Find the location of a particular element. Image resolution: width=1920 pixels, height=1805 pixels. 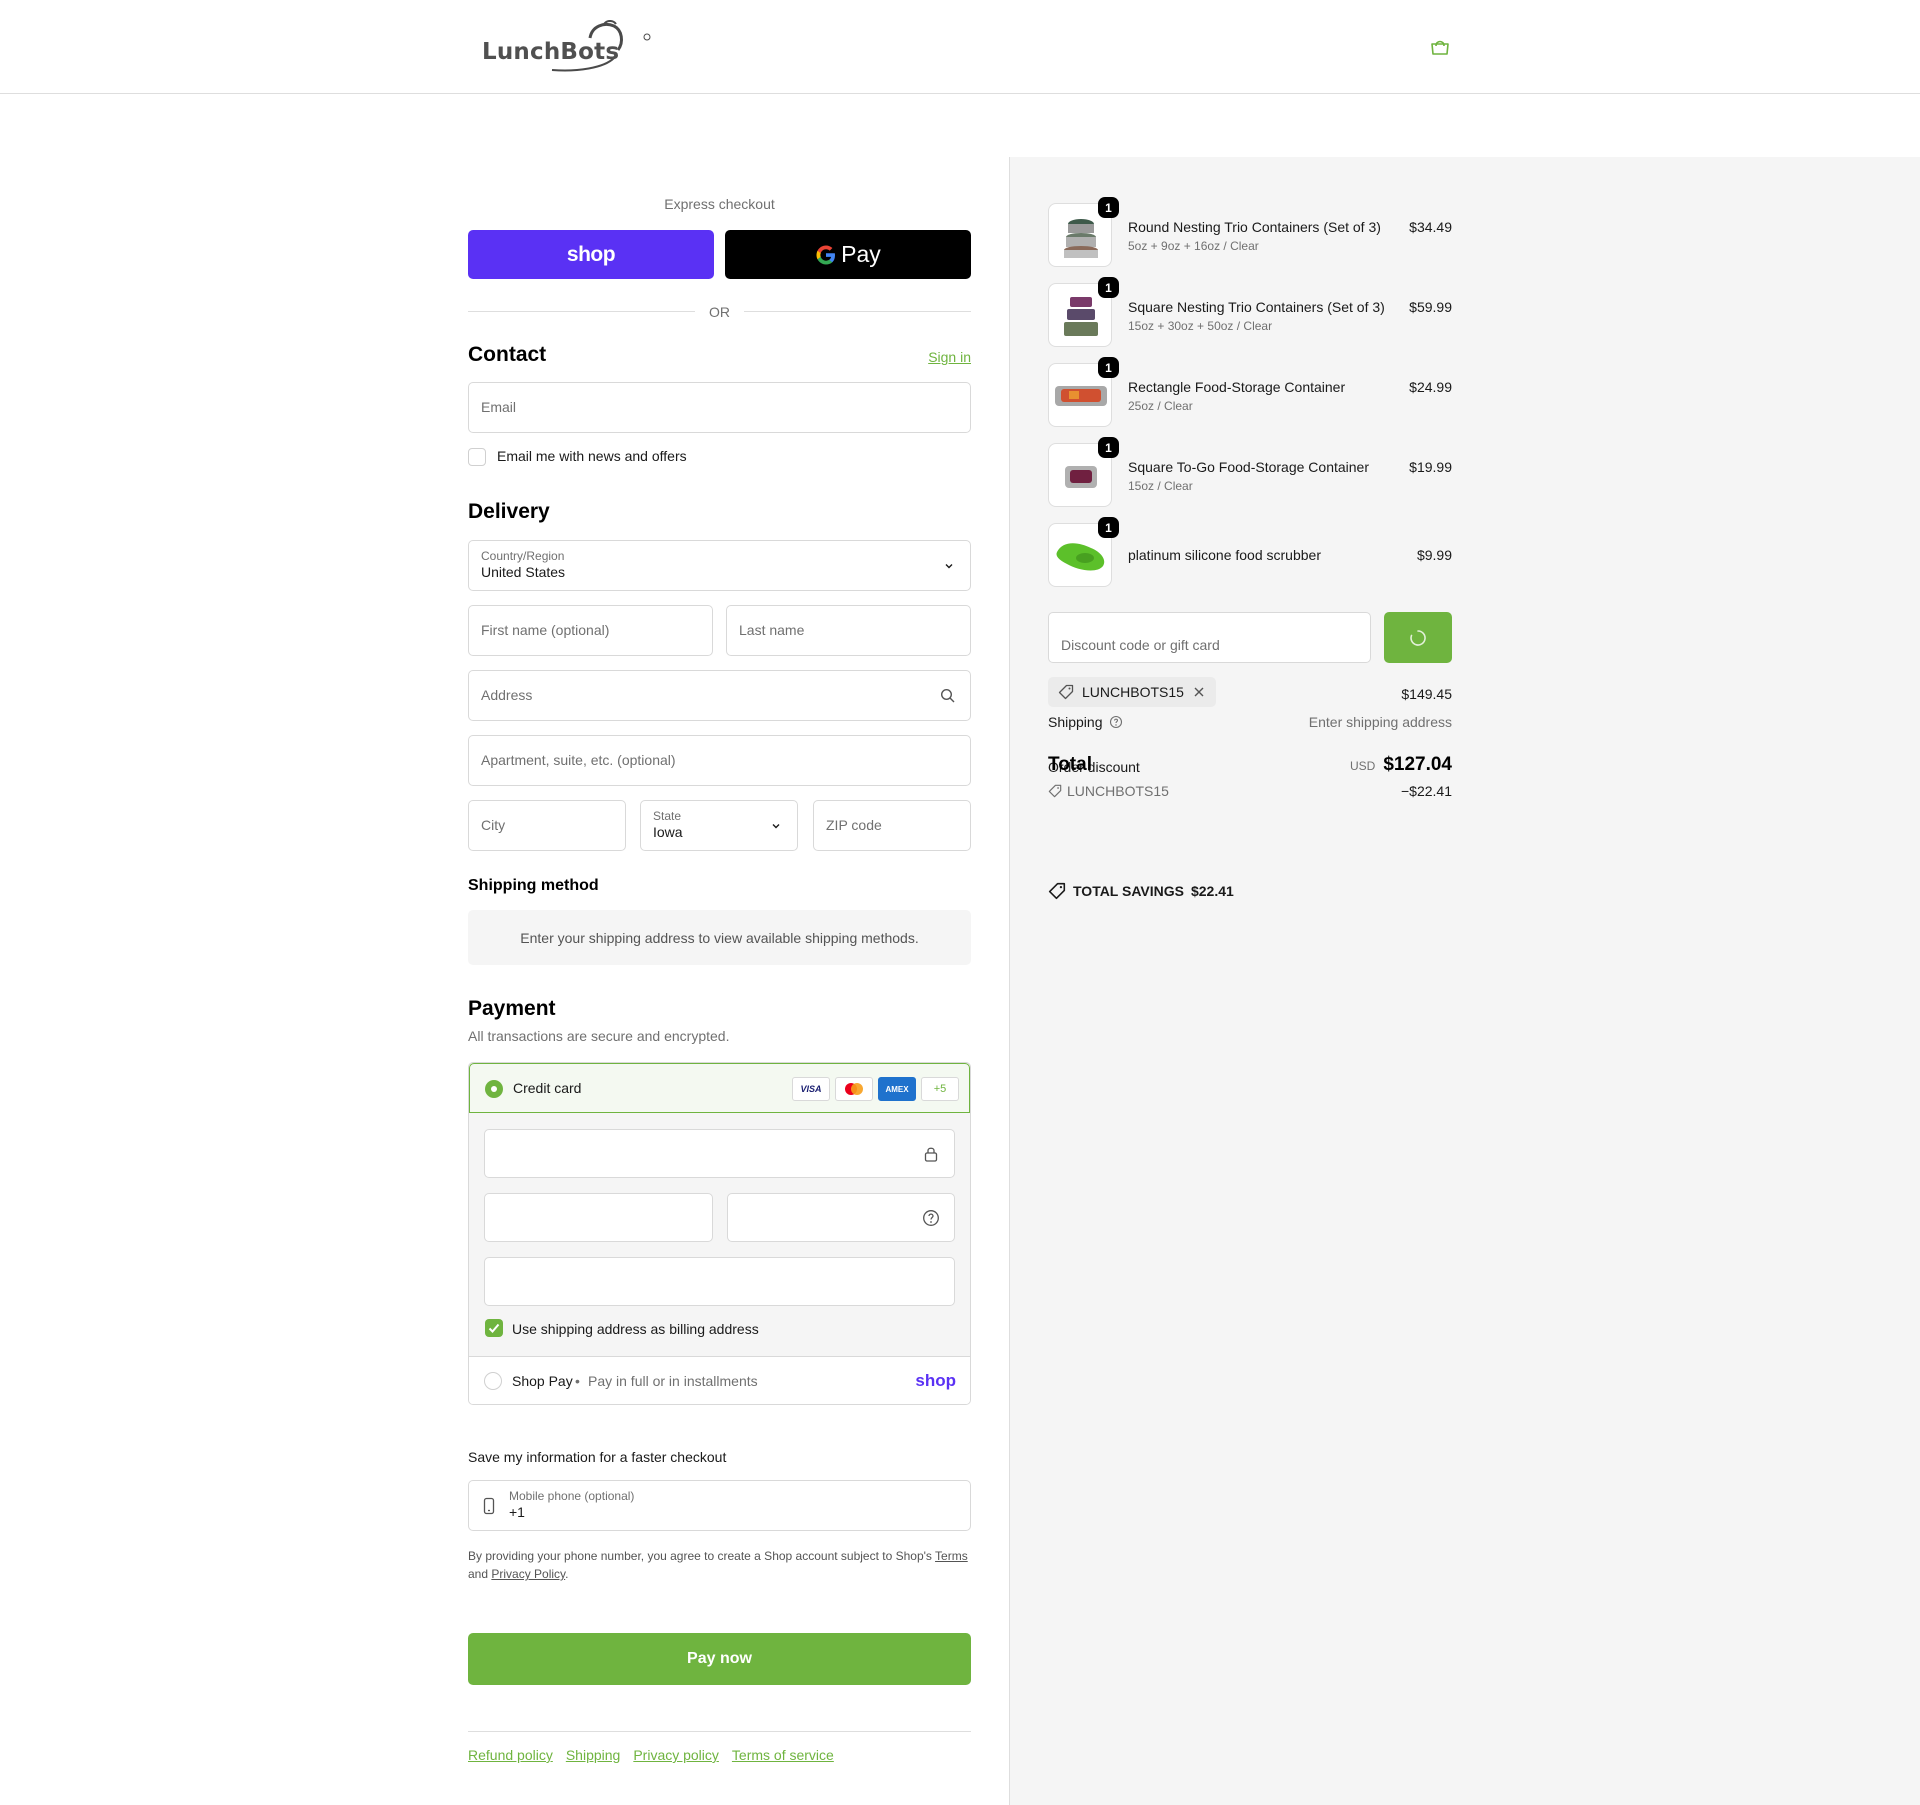

loading-spinner-icon is located at coordinates (1418, 638).